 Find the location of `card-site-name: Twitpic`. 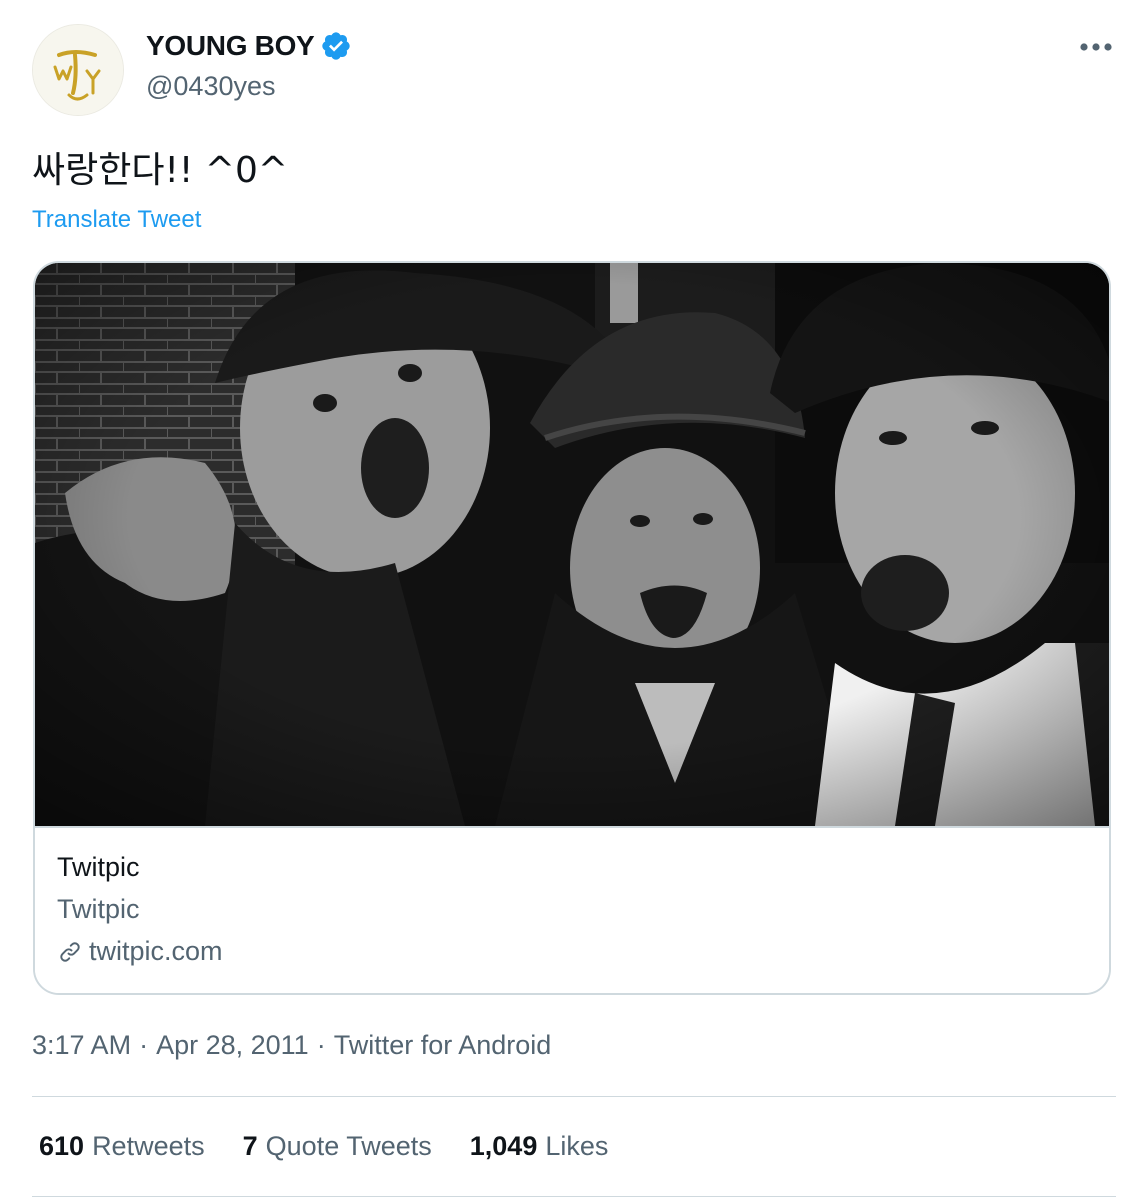

card-site-name: Twitpic is located at coordinates (98, 867).